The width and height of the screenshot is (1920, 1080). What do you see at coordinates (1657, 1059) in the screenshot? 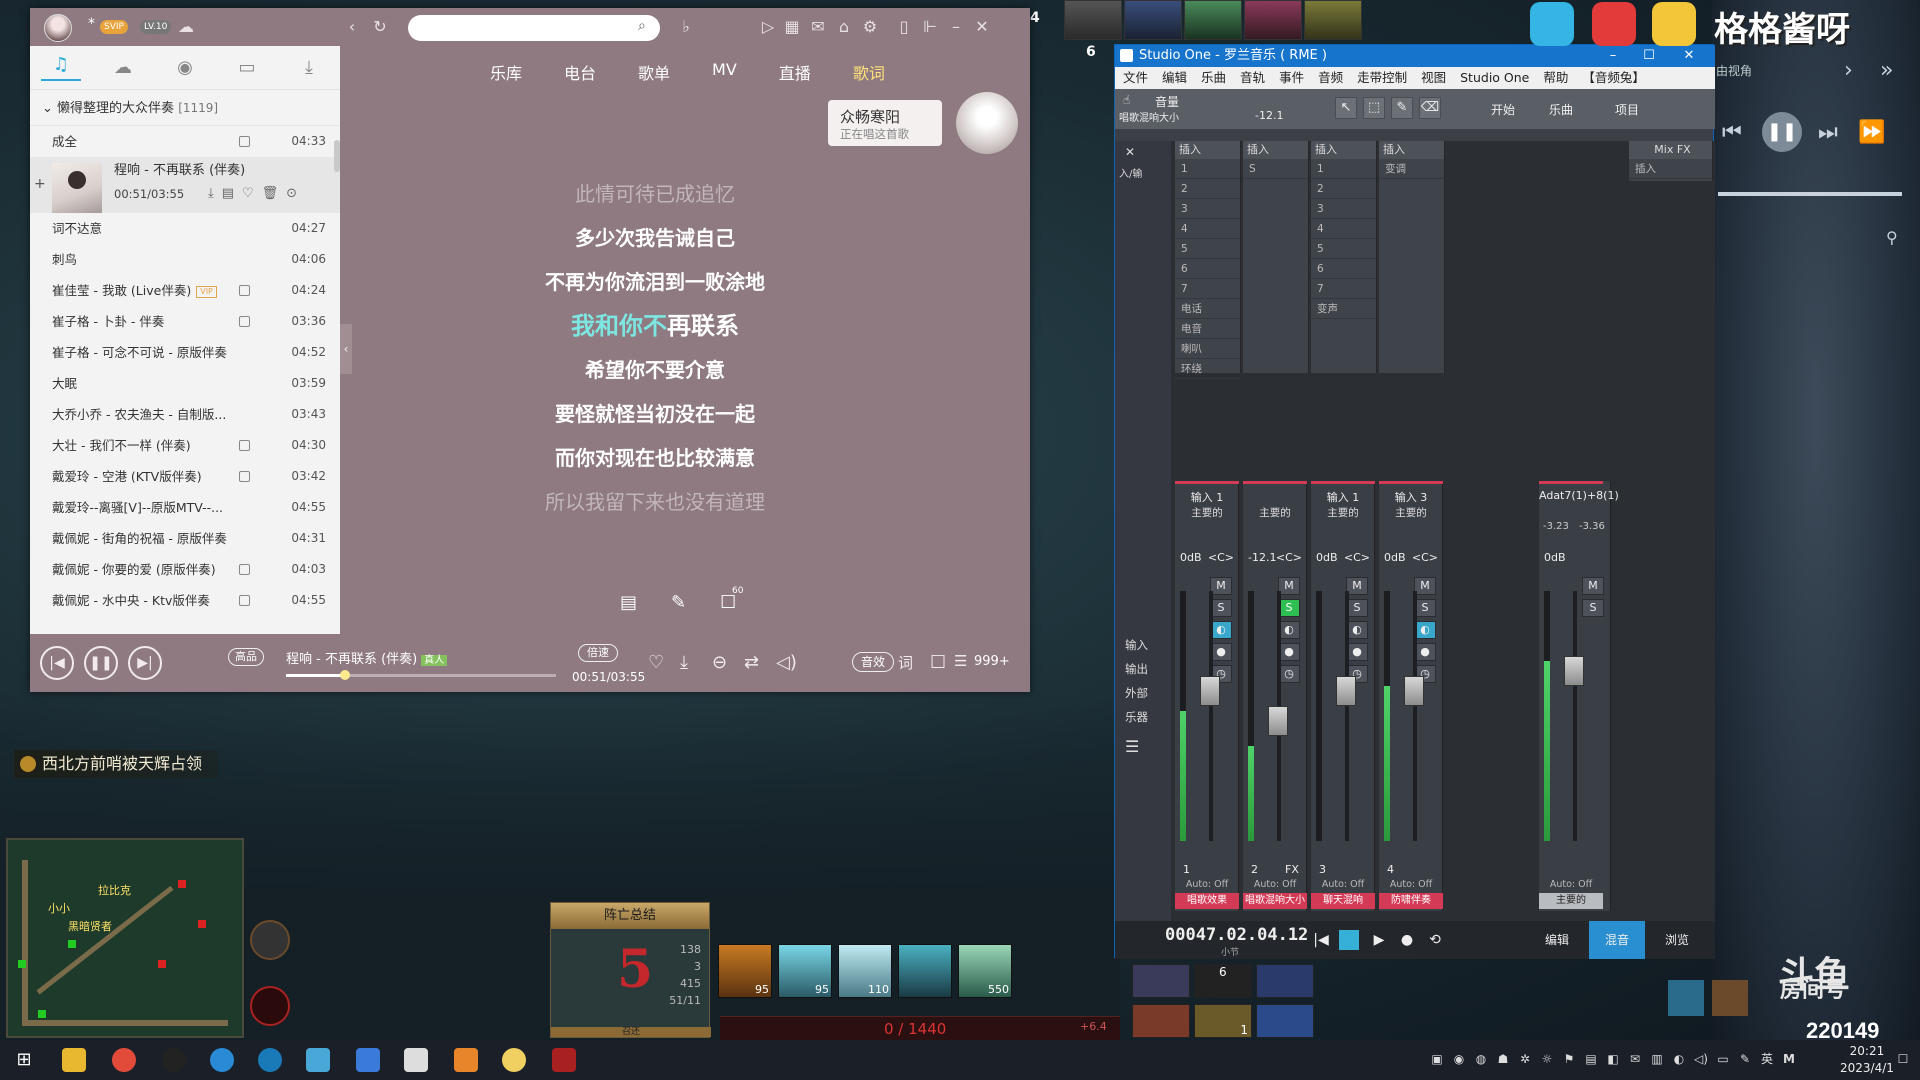
I see `tray-icon: ▥` at bounding box center [1657, 1059].